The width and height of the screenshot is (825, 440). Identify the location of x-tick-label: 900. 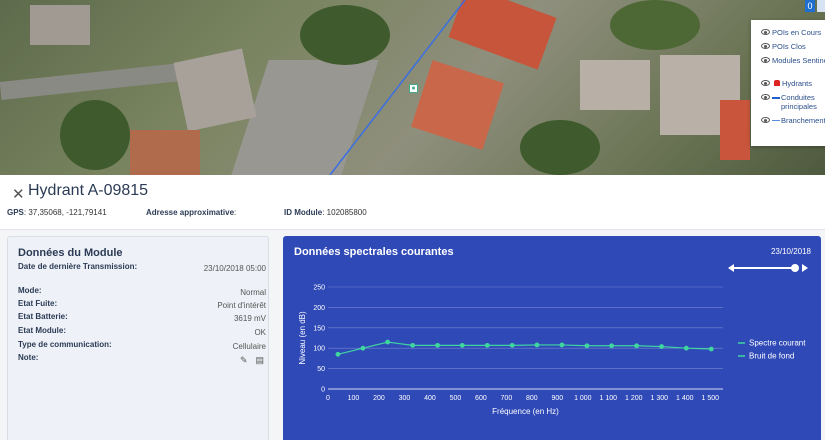
(558, 398).